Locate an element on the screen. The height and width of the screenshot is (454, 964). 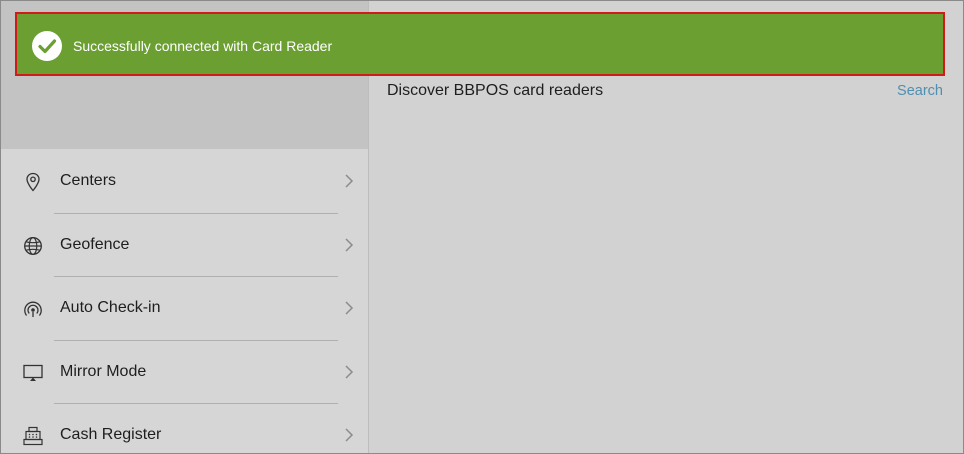
menu-item-geofence: Geofence is located at coordinates (184, 245).